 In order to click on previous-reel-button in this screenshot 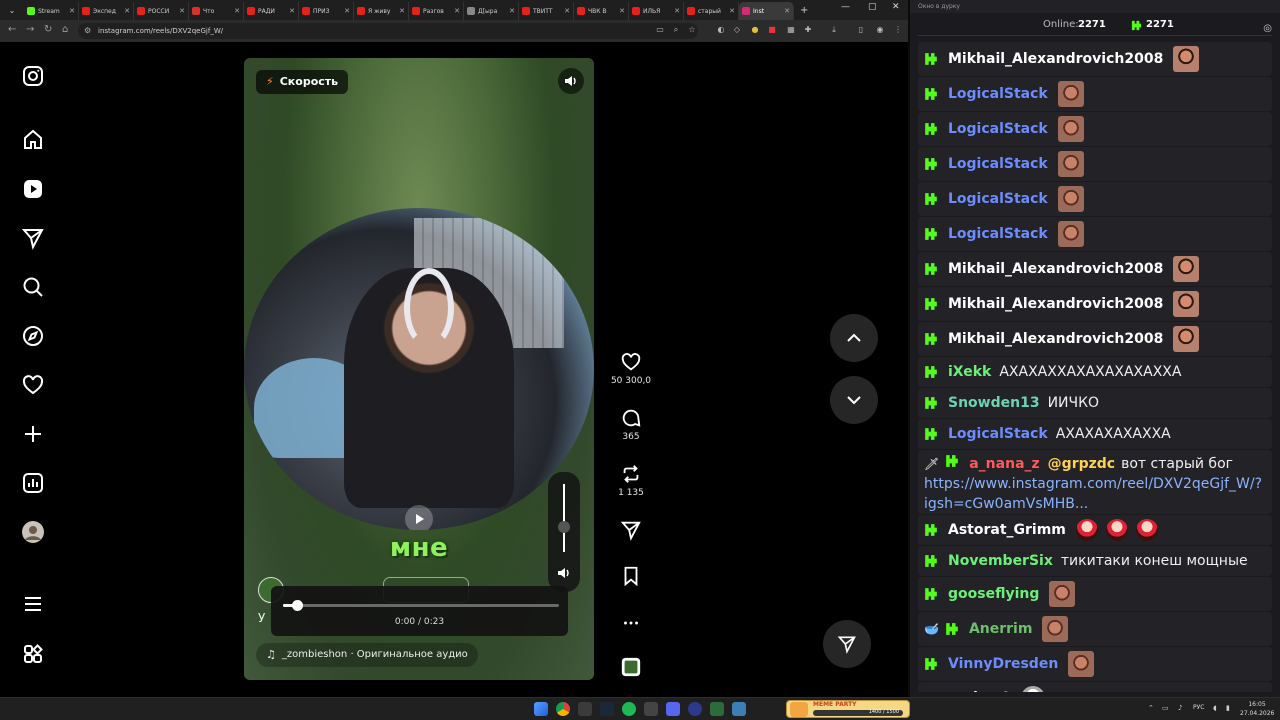, I will do `click(854, 338)`.